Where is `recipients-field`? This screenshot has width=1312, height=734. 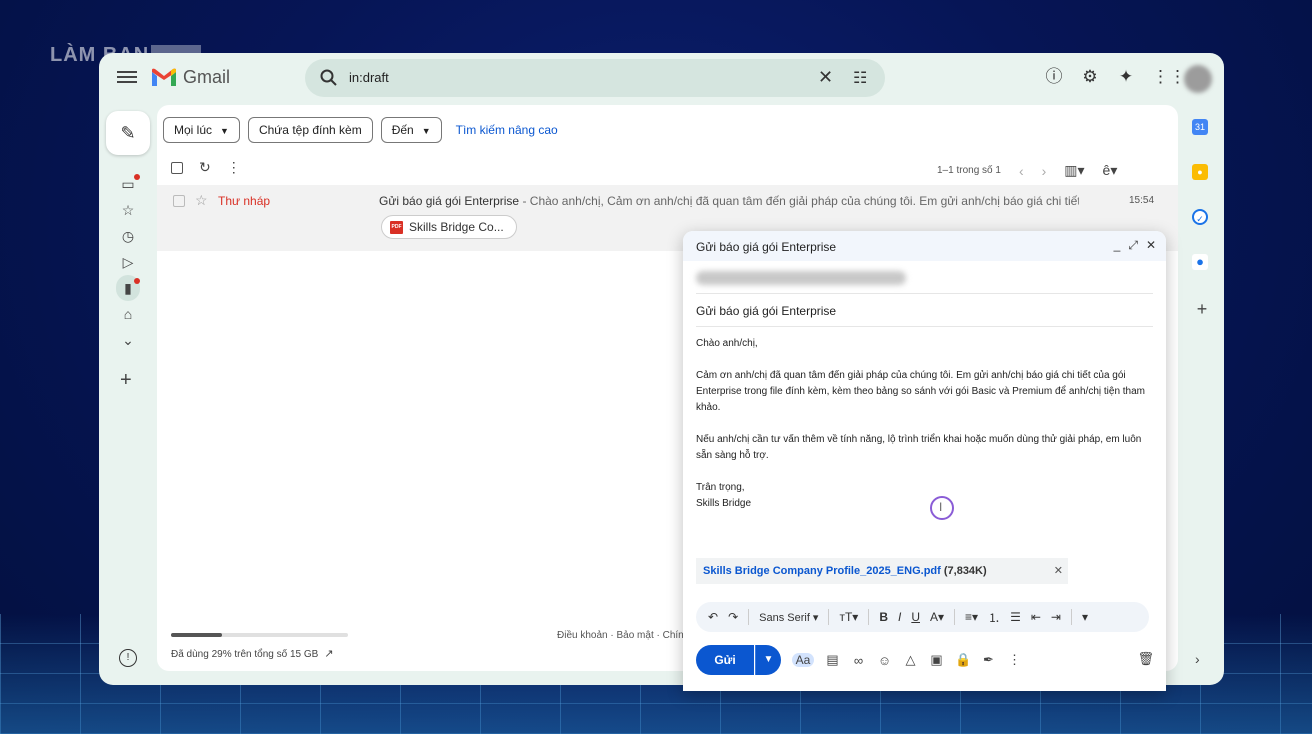
recipients-field is located at coordinates (801, 278).